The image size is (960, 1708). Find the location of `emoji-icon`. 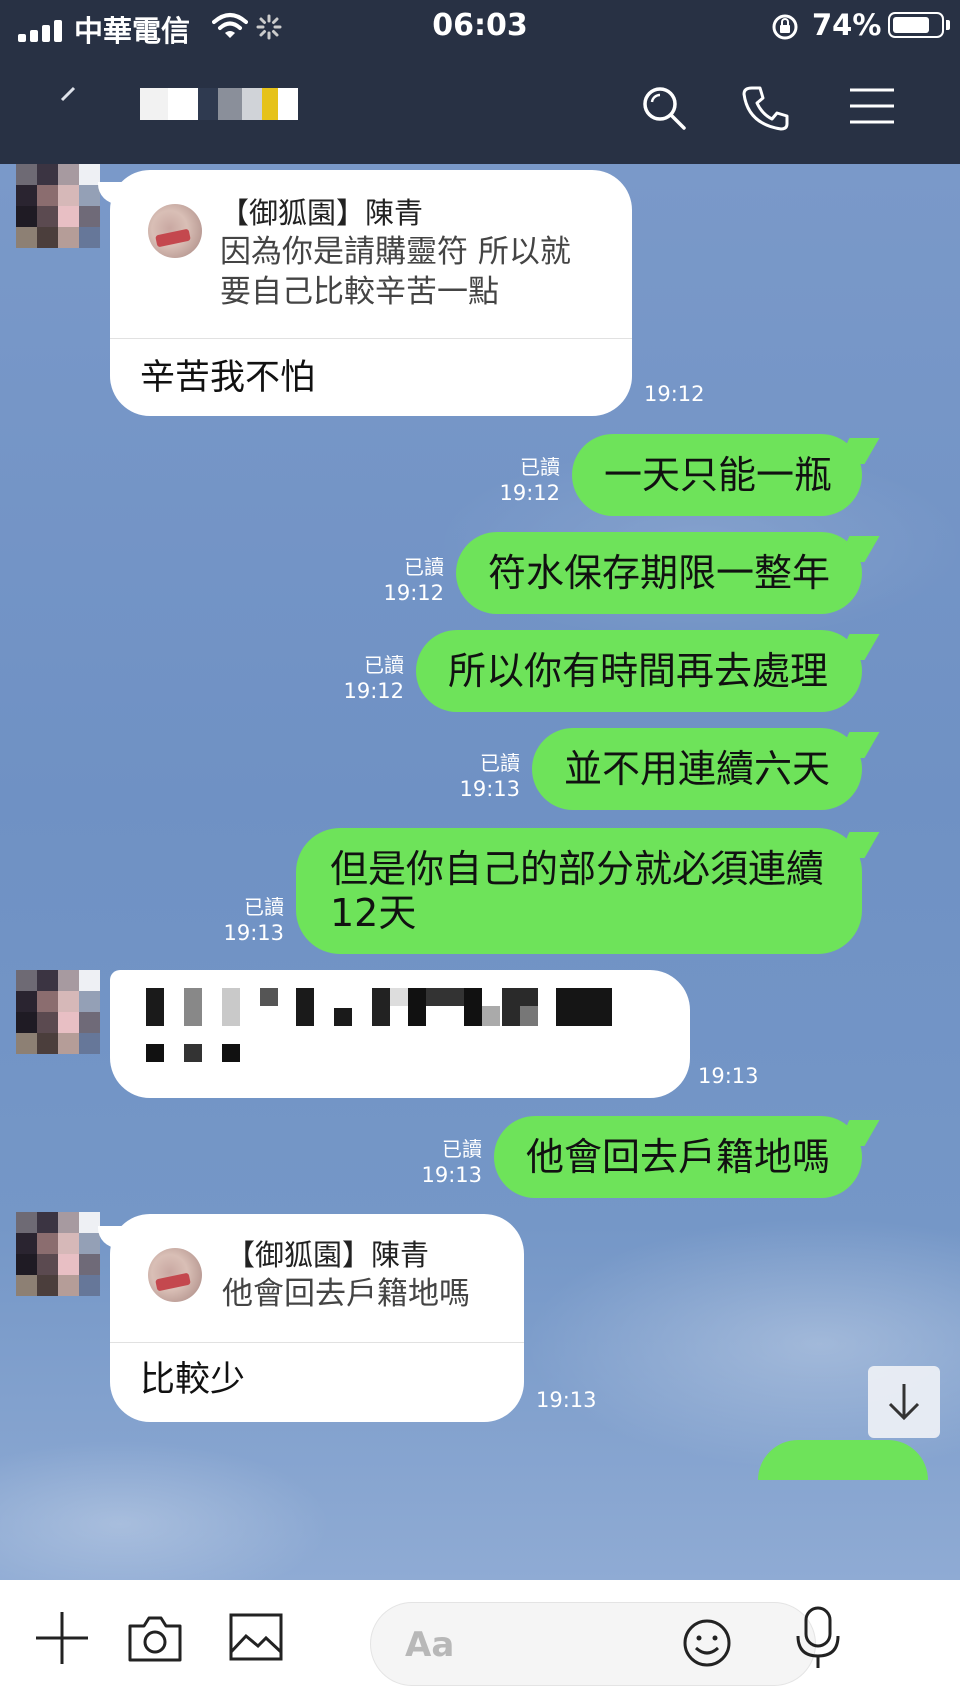

emoji-icon is located at coordinates (707, 1643).